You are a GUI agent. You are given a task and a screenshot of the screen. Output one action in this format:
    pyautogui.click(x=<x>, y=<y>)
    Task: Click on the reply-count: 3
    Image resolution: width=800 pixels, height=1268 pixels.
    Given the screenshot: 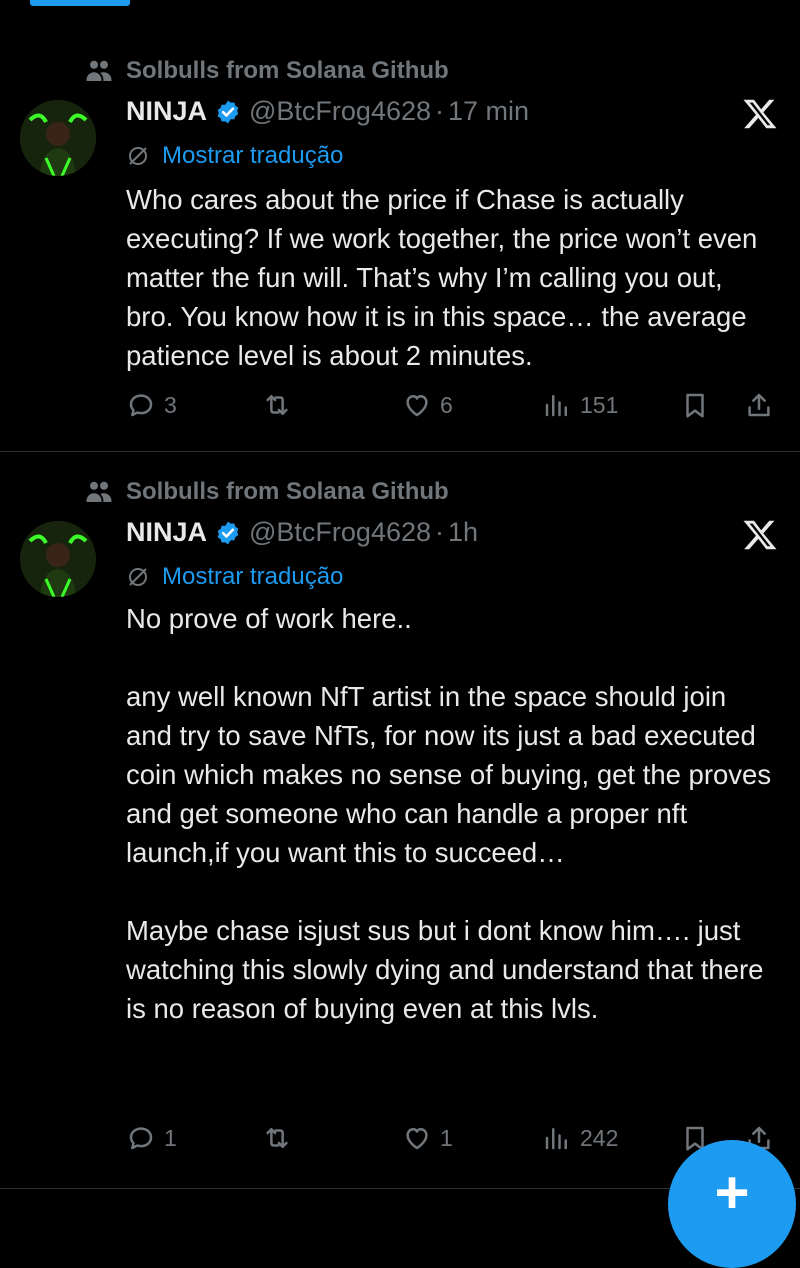 What is the action you would take?
    pyautogui.click(x=170, y=404)
    